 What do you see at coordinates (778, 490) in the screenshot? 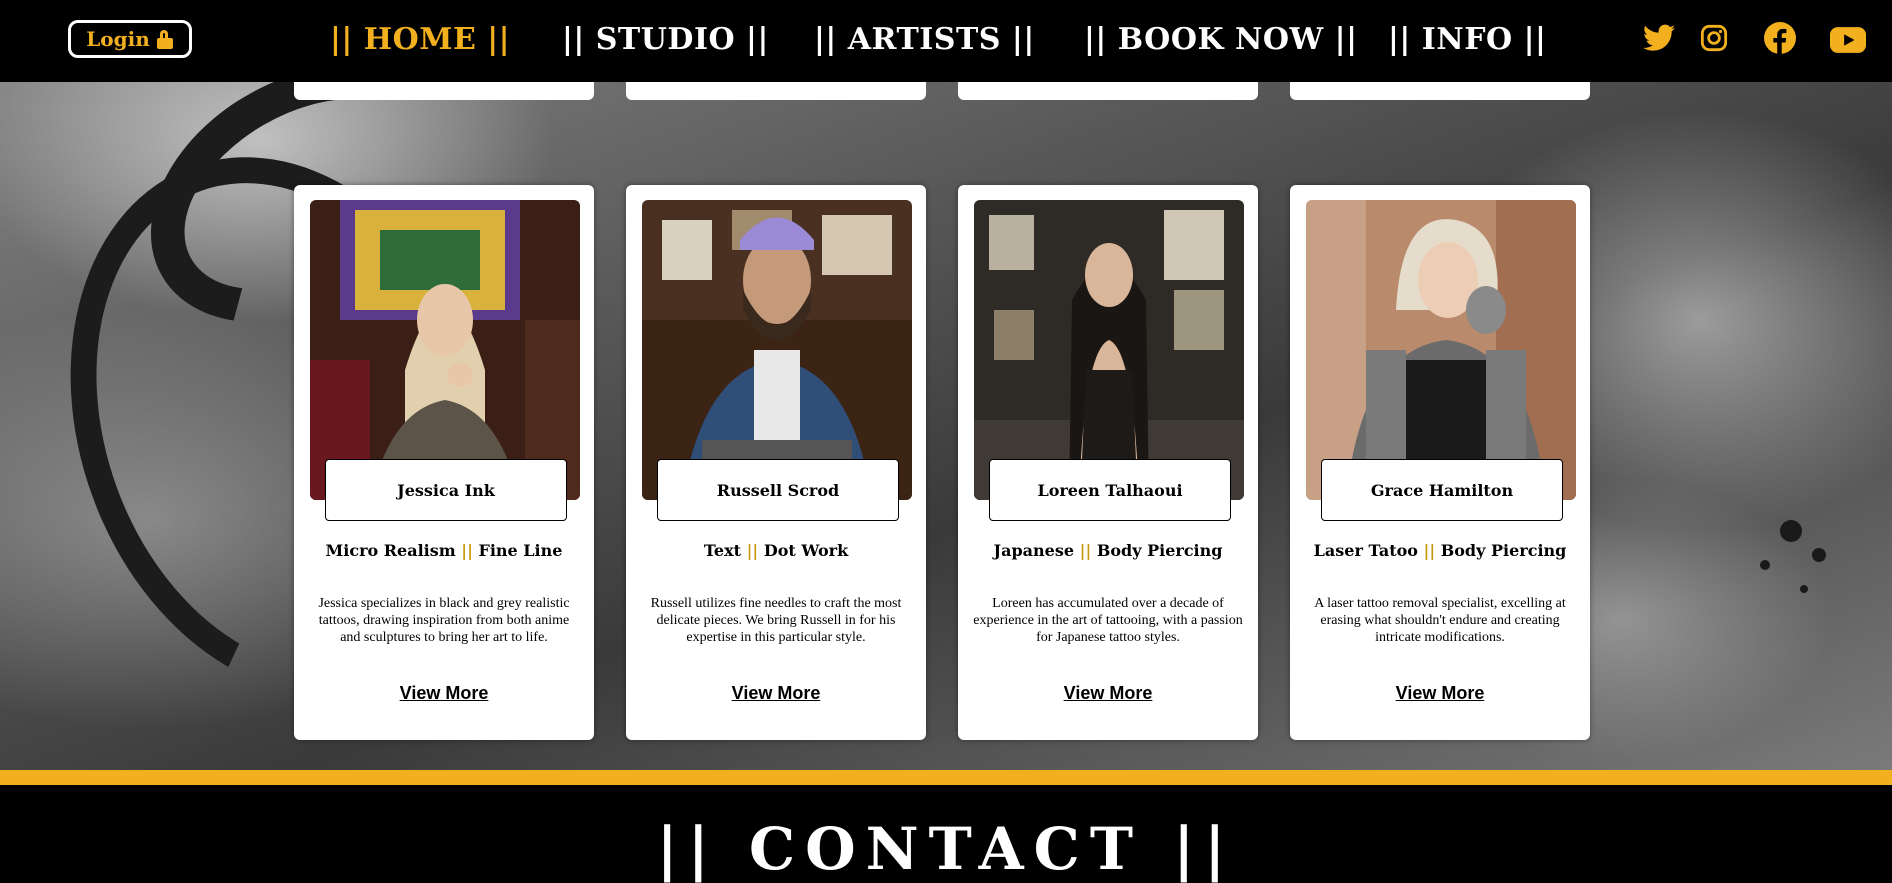
I see `artist-name: Russell Scrod` at bounding box center [778, 490].